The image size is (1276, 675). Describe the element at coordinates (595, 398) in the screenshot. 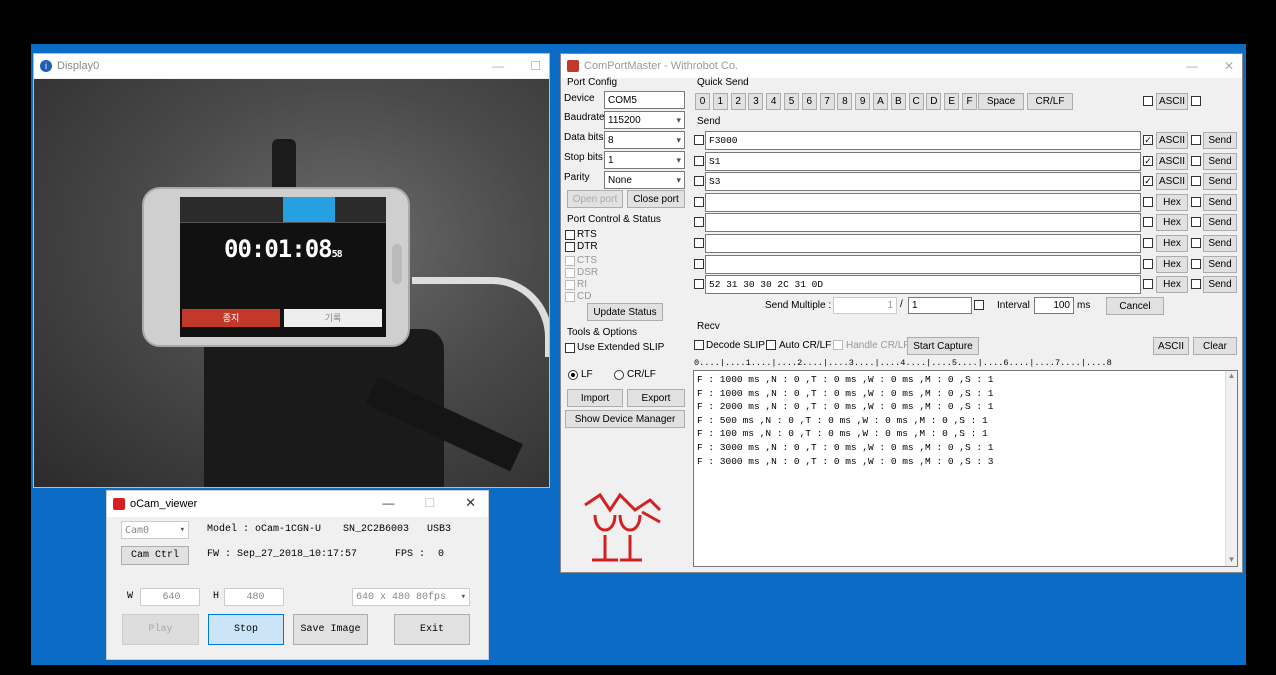

I see `import-button: Import` at that location.